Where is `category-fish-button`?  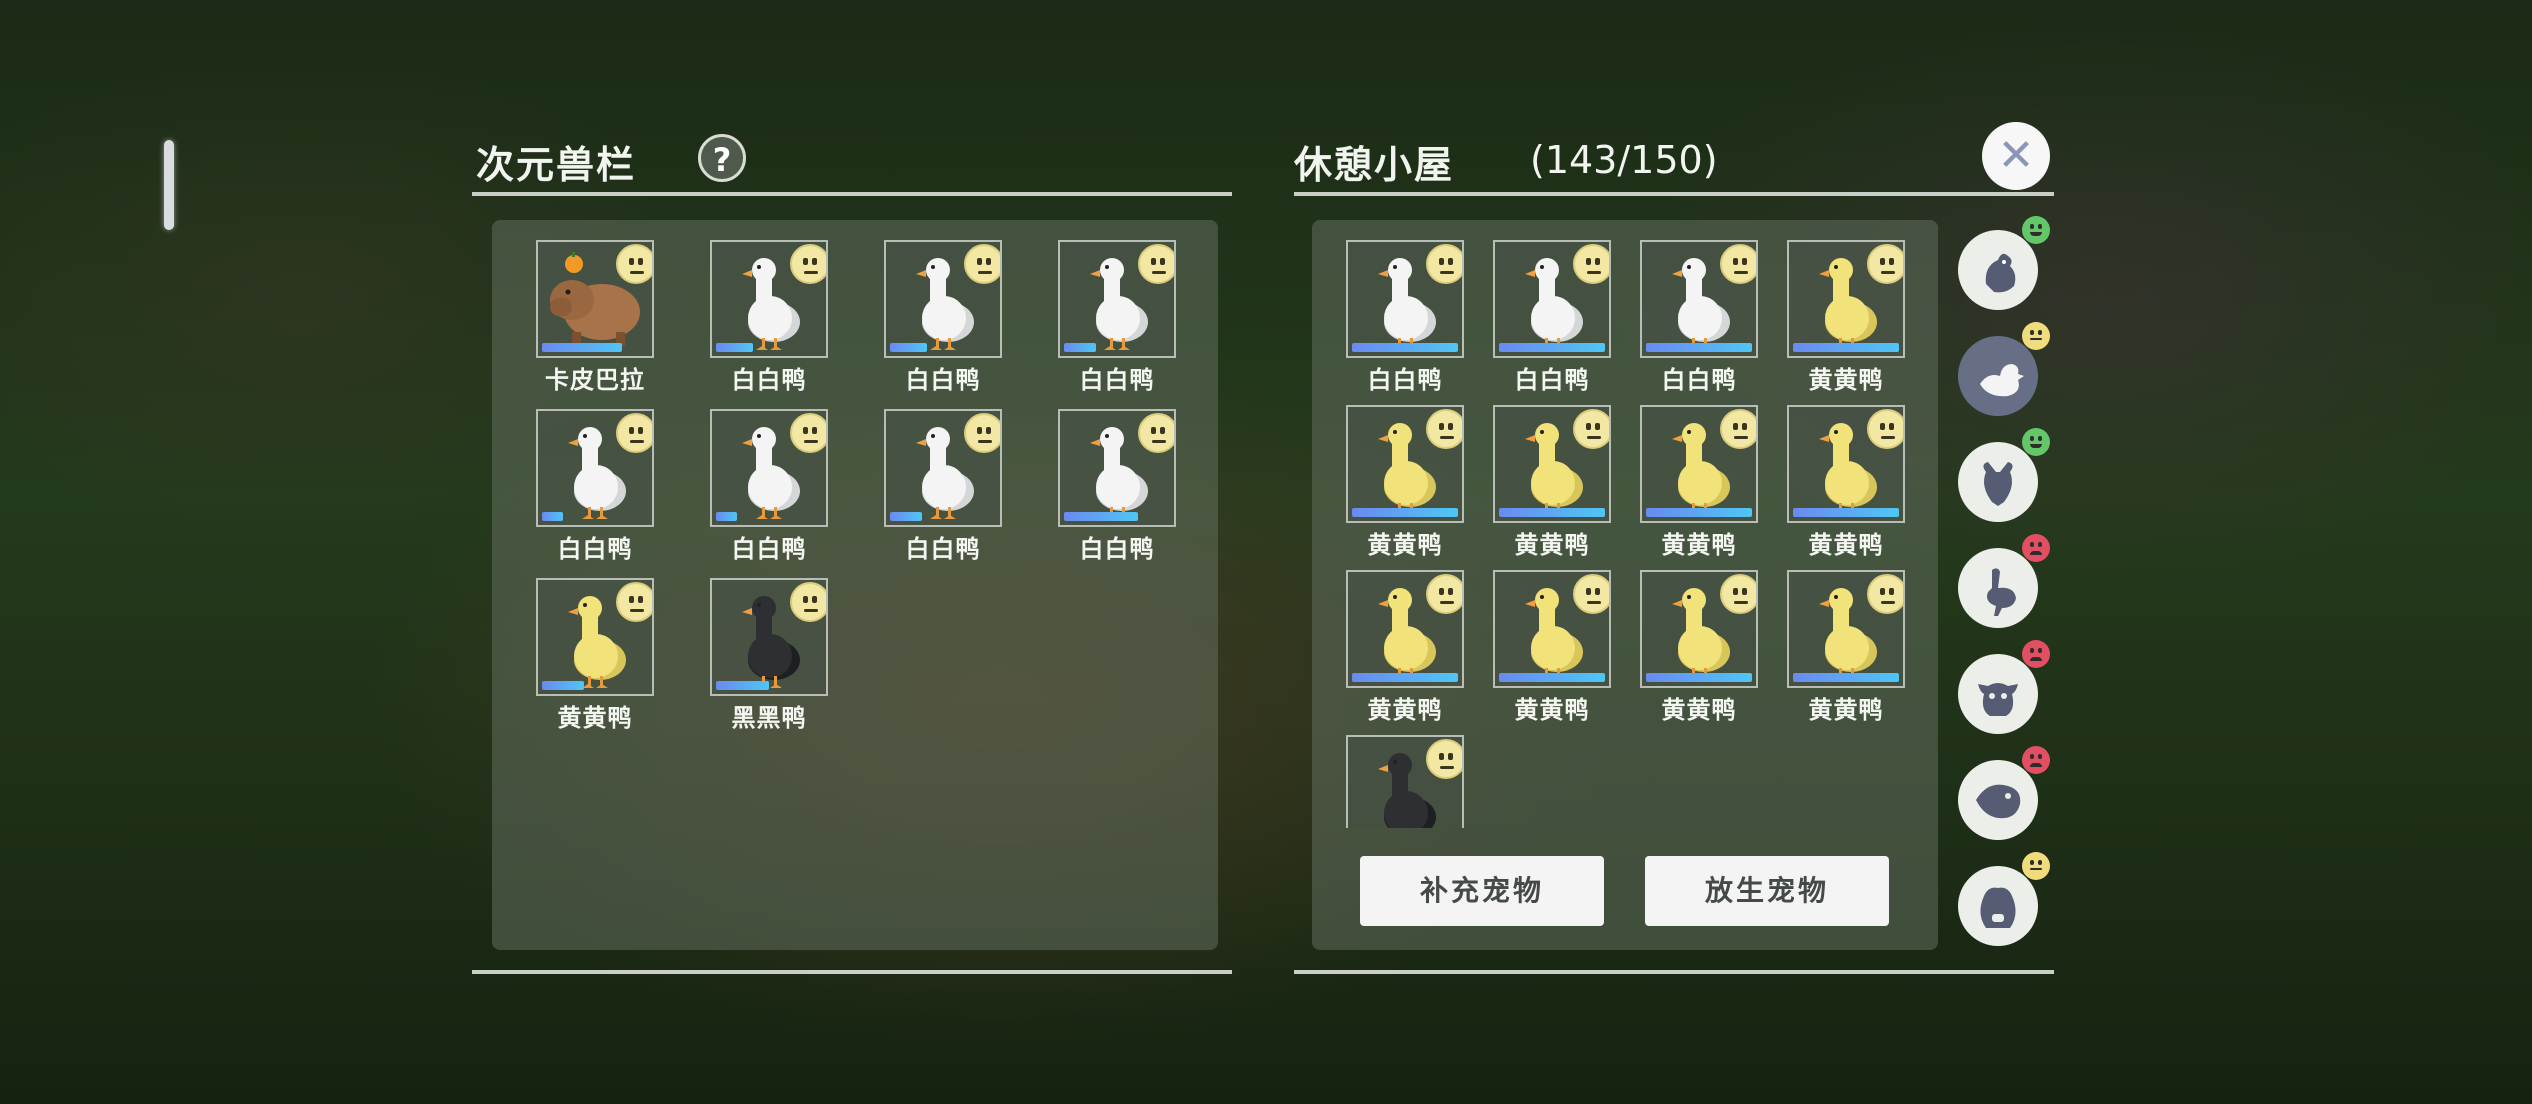 category-fish-button is located at coordinates (2004, 793).